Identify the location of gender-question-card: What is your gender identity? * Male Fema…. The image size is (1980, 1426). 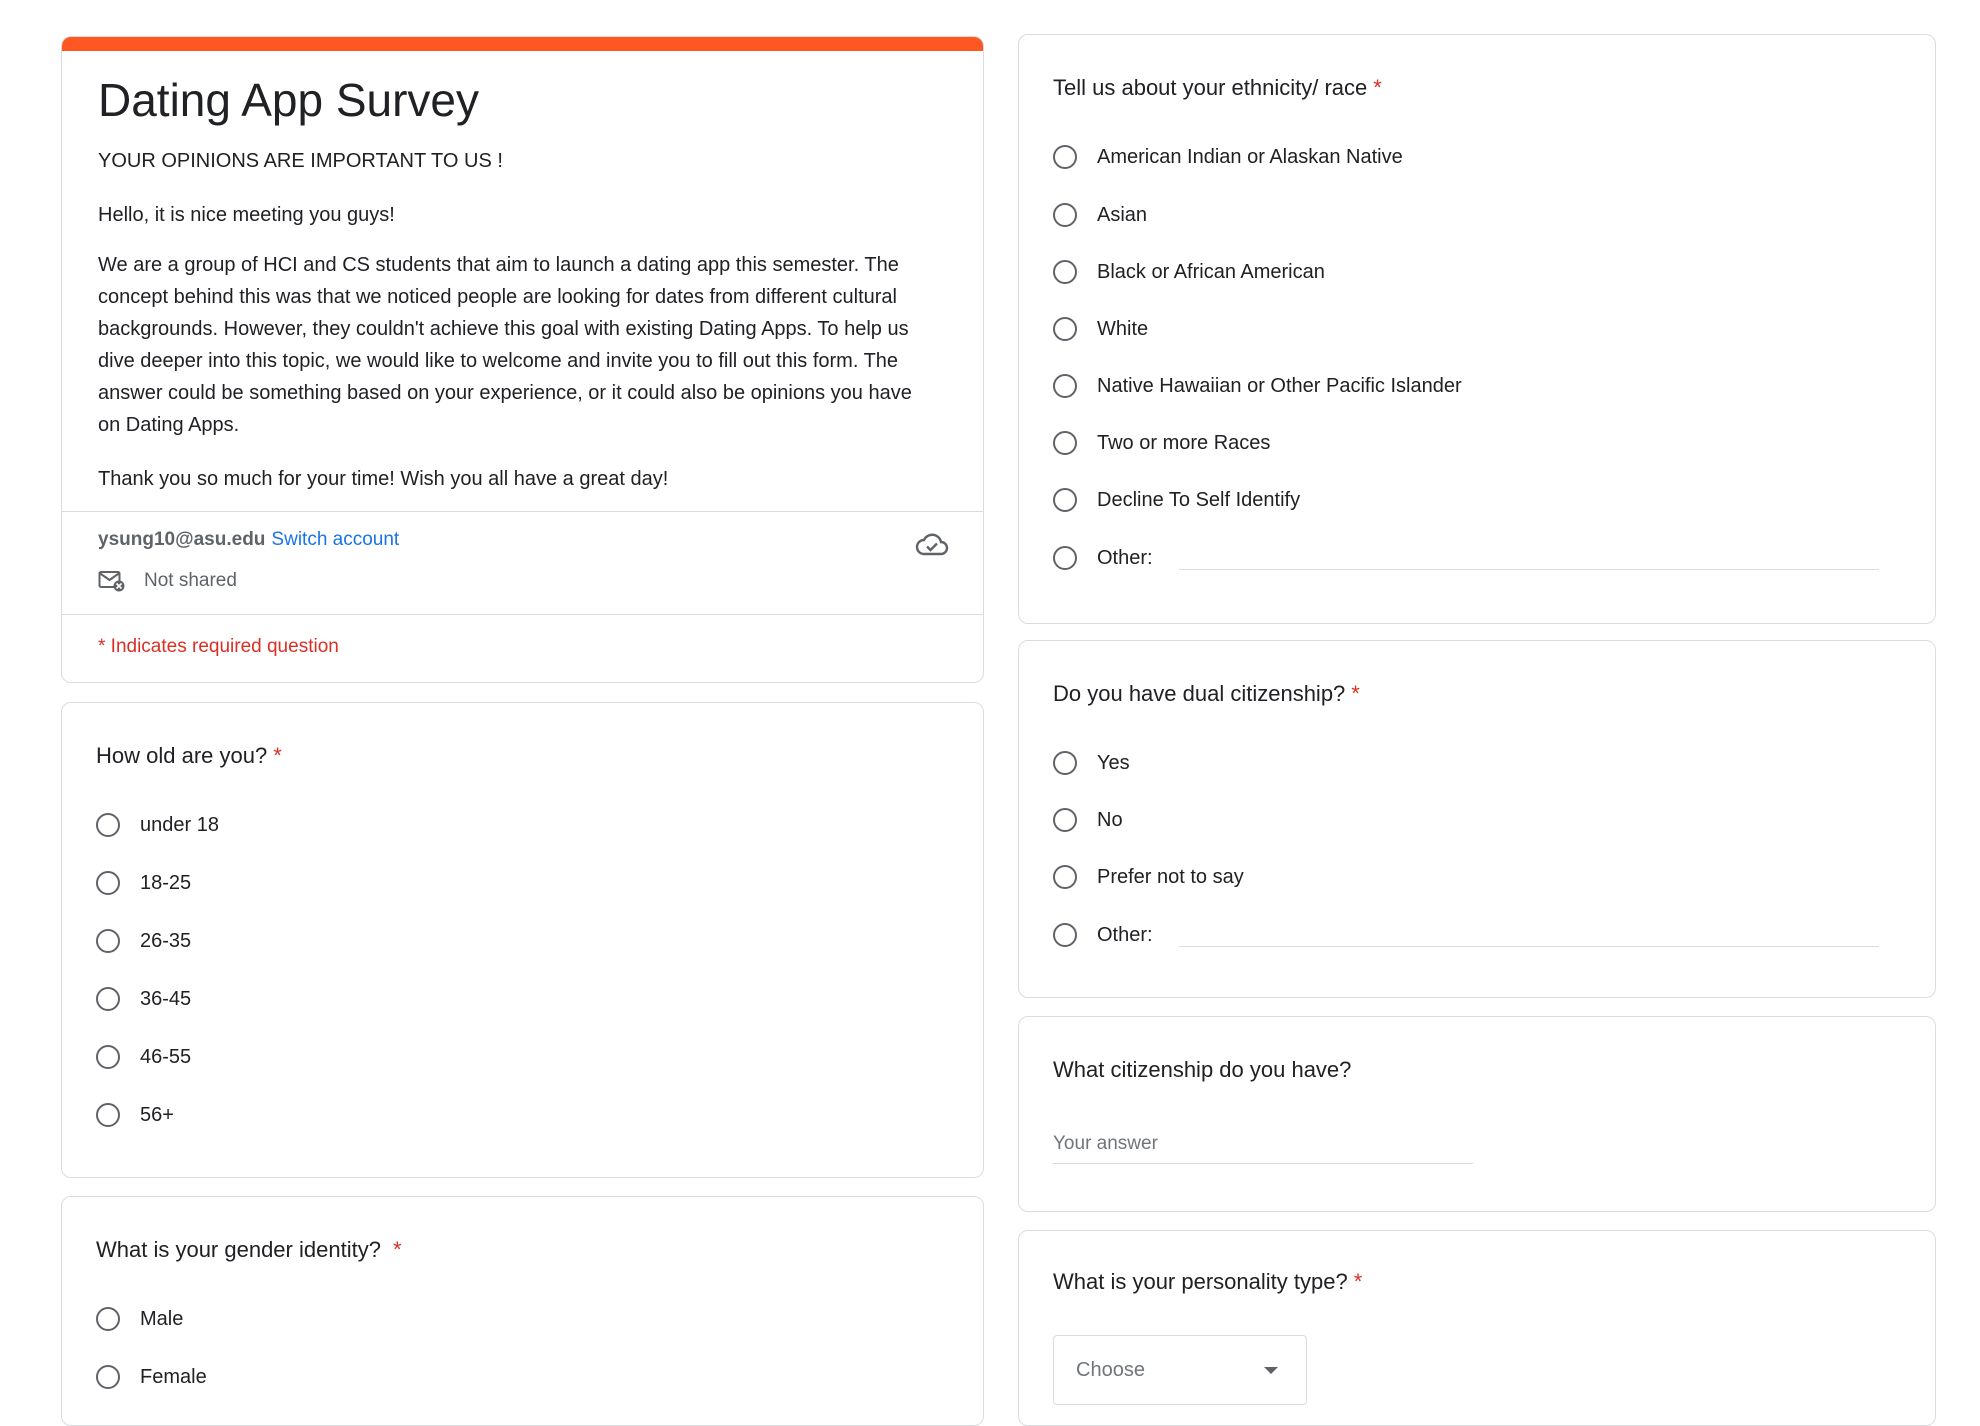
(522, 1311).